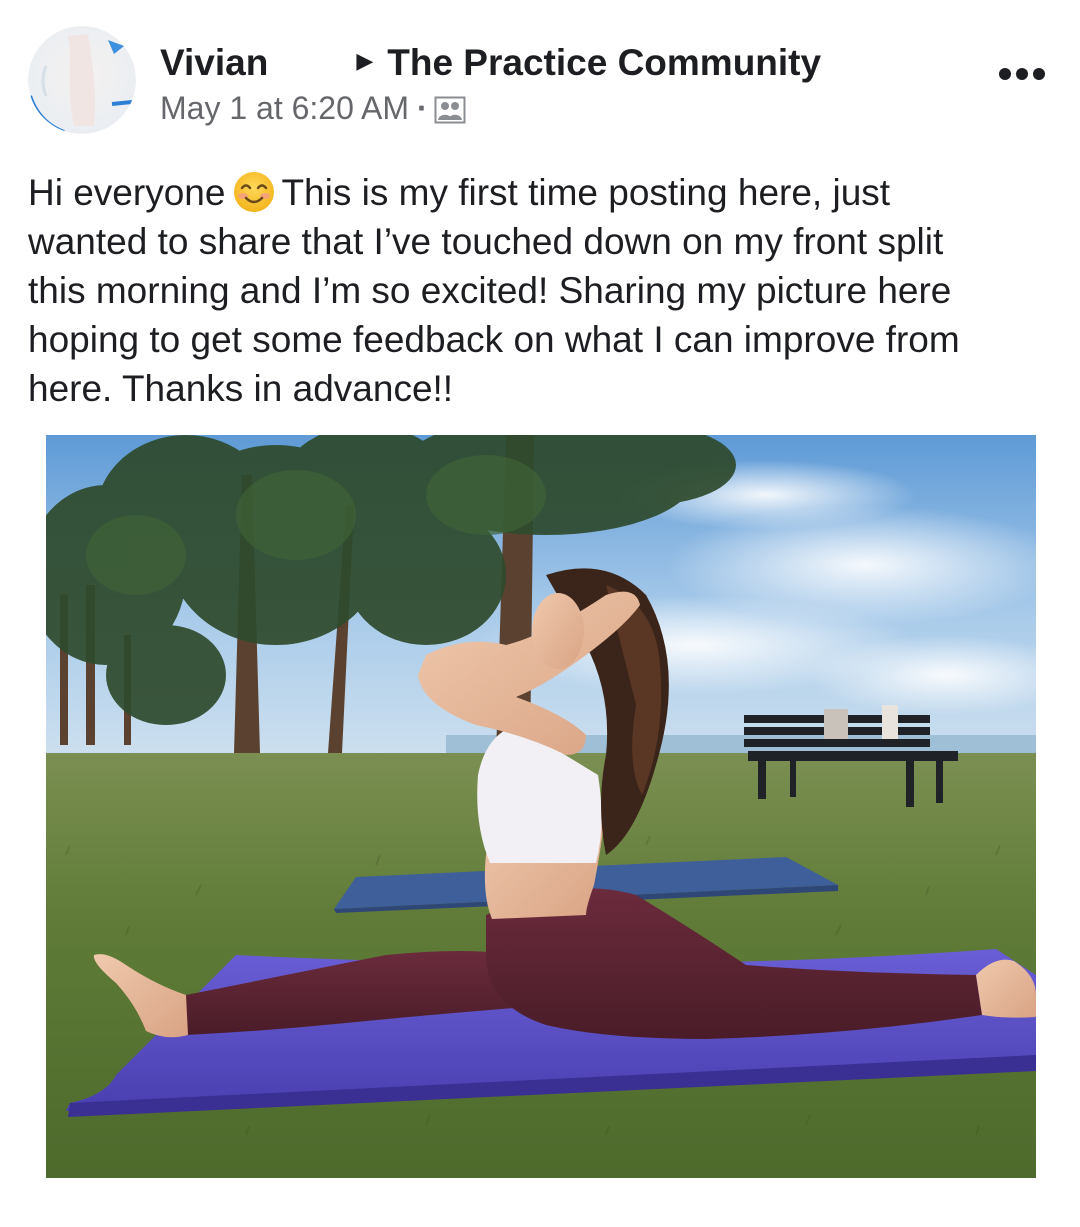 This screenshot has height=1227, width=1080. I want to click on group-name: The Practice Community, so click(604, 63).